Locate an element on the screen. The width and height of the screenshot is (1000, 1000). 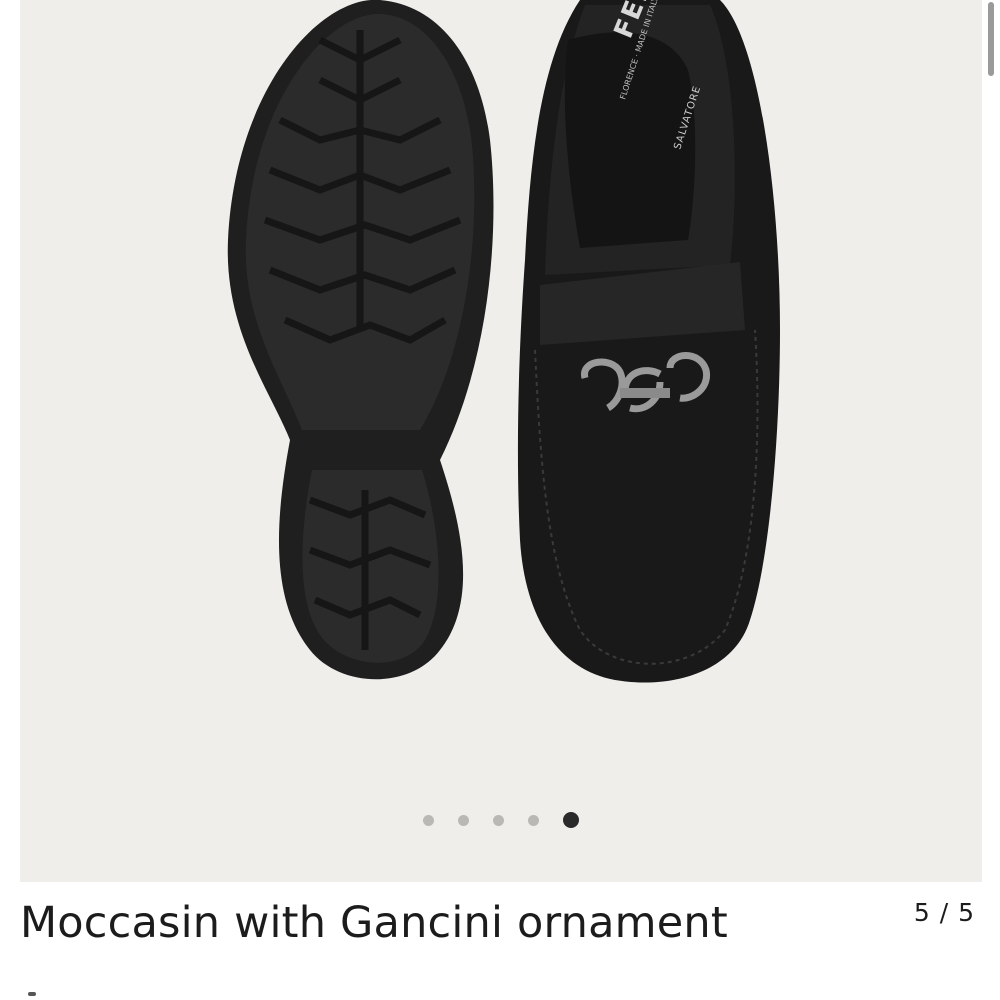
carousel-pagination is located at coordinates (501, 820).